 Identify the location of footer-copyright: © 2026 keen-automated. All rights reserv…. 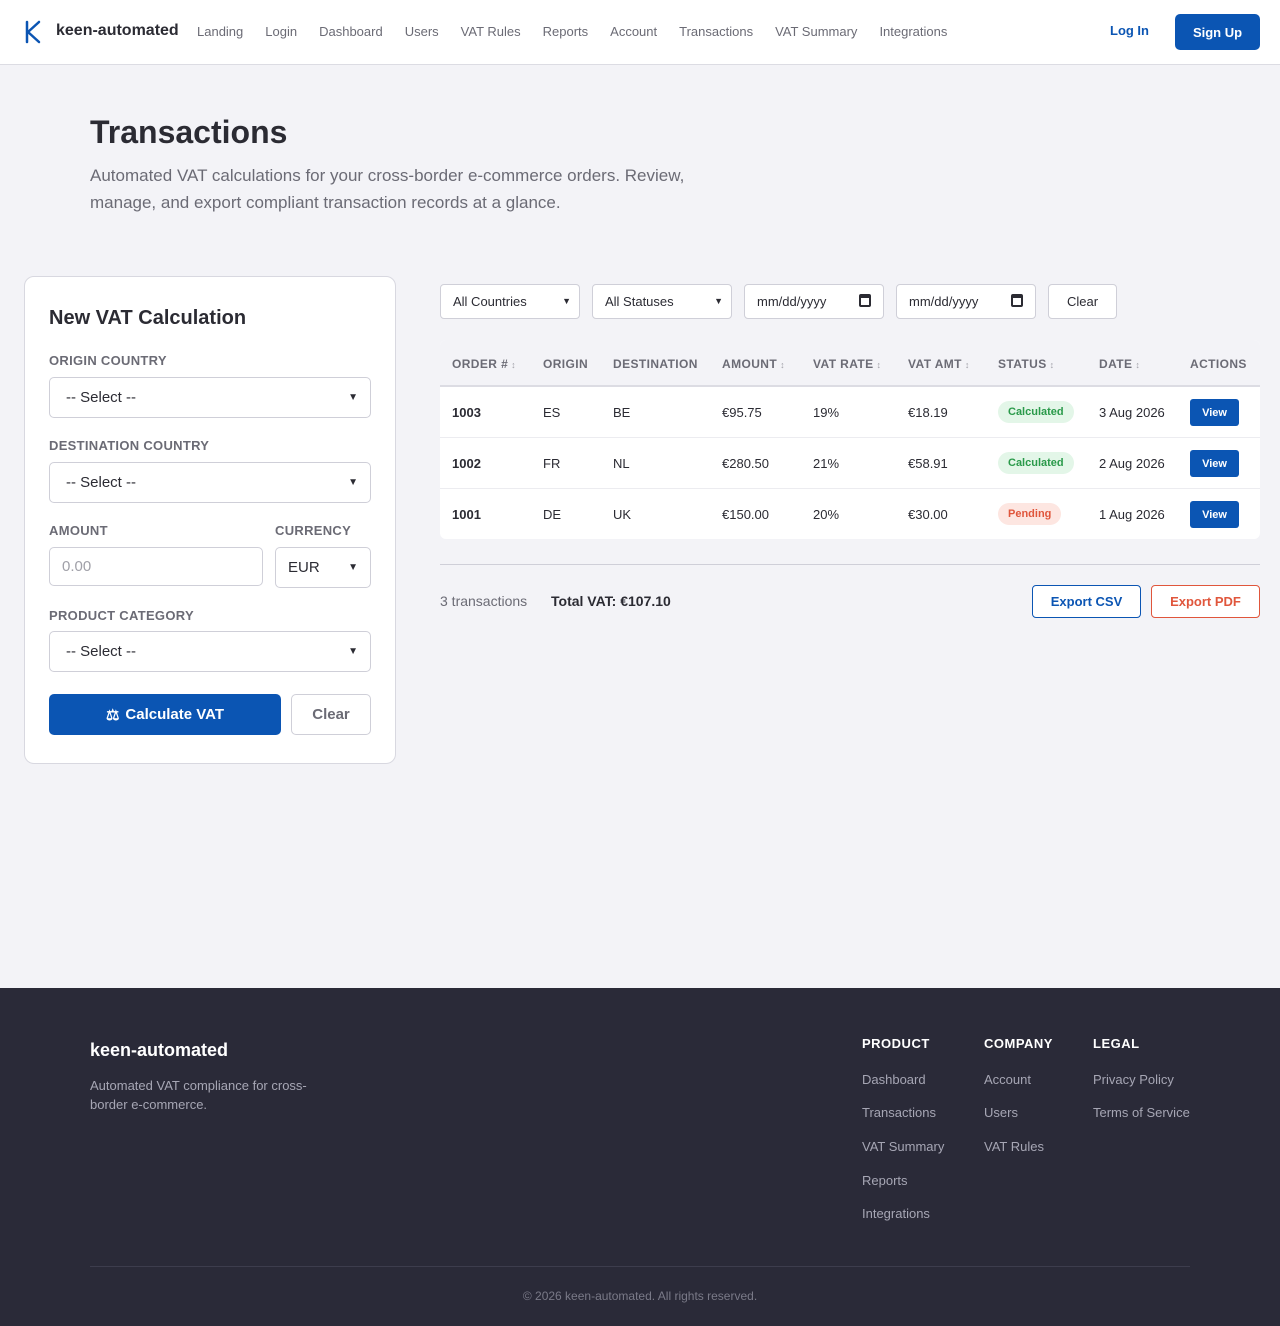
(640, 1296).